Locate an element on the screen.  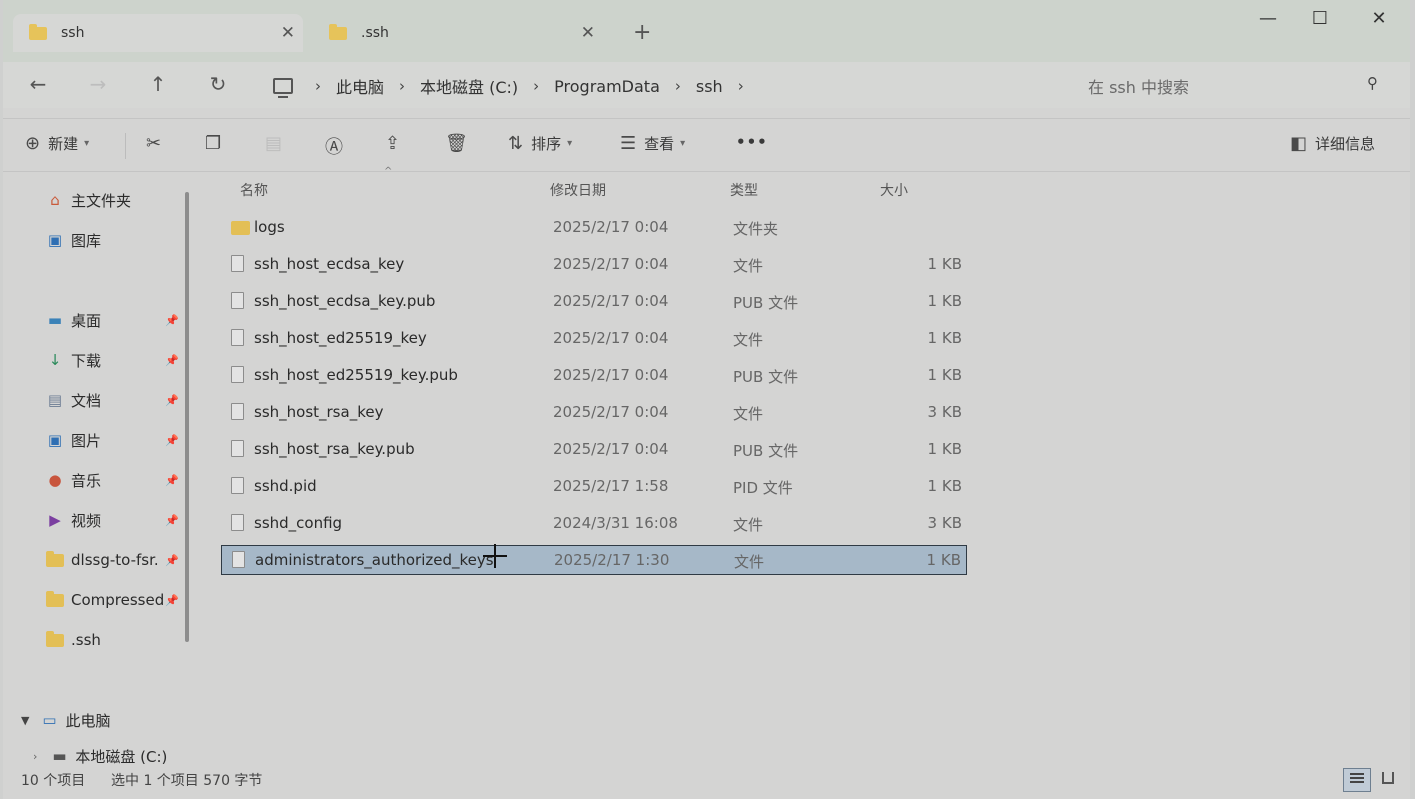
refresh-button: ↻ is located at coordinates (218, 84).